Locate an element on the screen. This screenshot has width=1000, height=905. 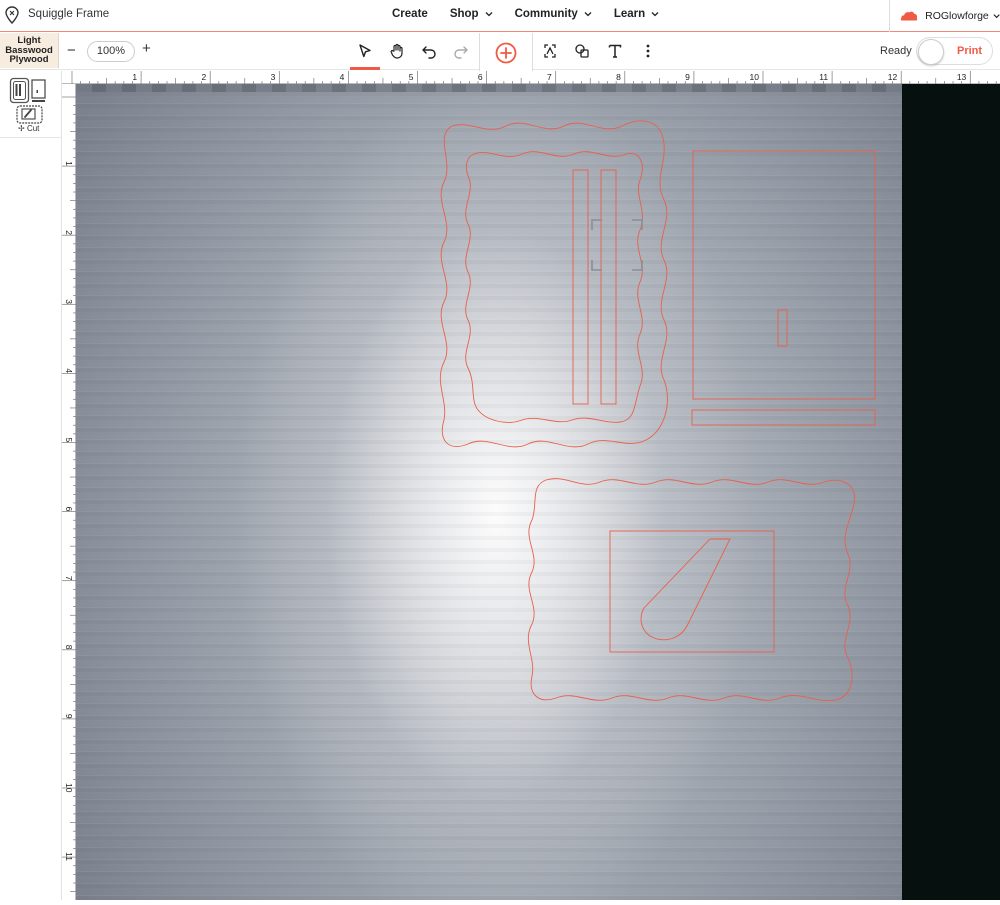
base-strip-cut is located at coordinates (783, 417).